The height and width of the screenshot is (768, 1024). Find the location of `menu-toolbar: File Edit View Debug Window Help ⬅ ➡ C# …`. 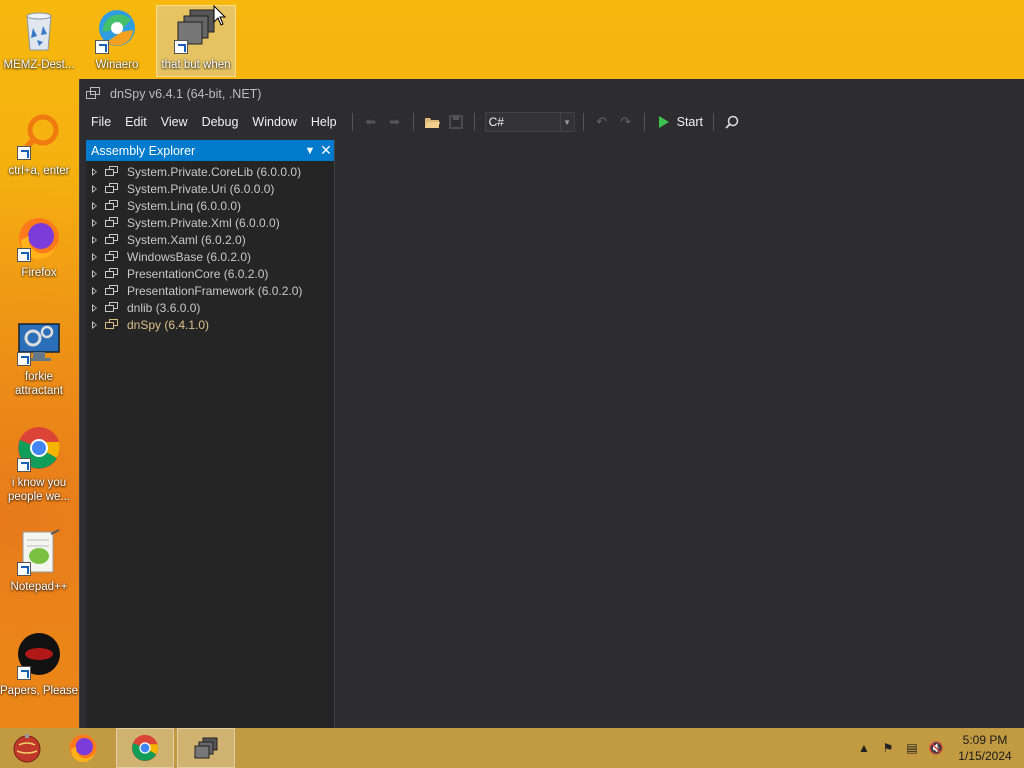

menu-toolbar: File Edit View Debug Window Help ⬅ ➡ C# … is located at coordinates (552, 122).